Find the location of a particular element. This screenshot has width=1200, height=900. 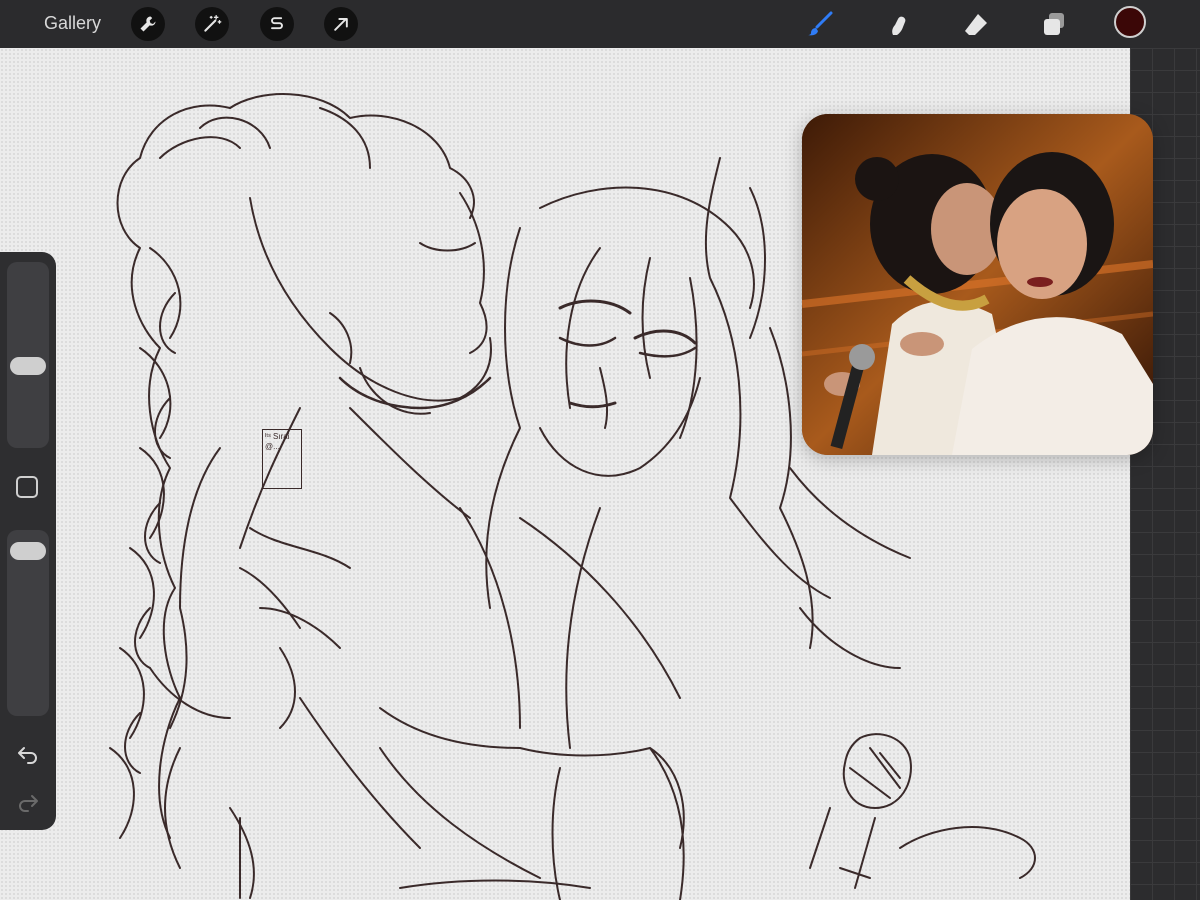

modify-button is located at coordinates (27, 487).